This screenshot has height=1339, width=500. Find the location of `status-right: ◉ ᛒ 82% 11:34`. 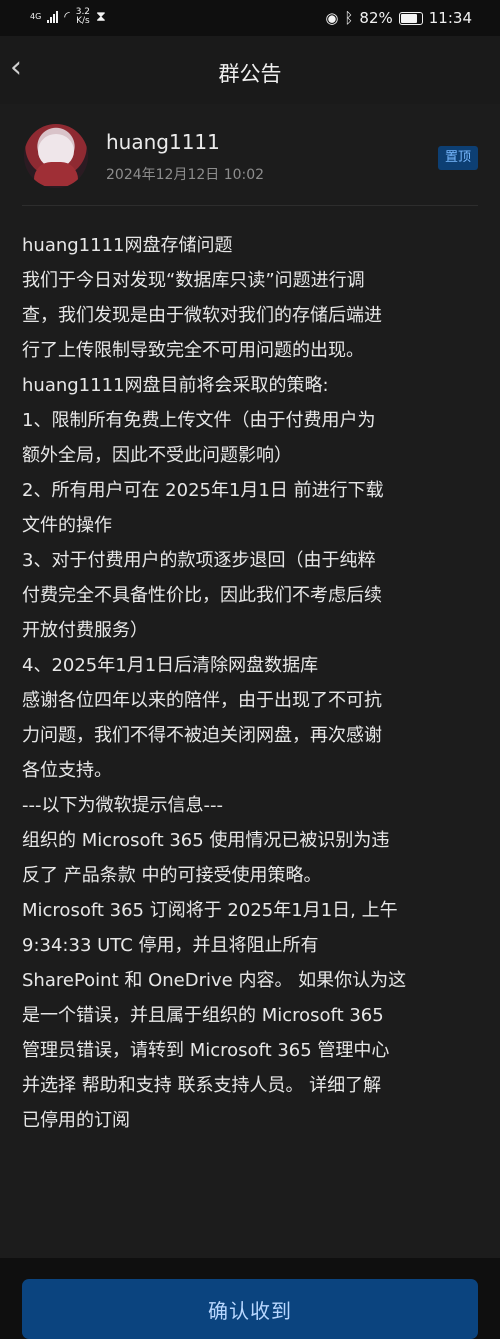

status-right: ◉ ᛒ 82% 11:34 is located at coordinates (398, 18).